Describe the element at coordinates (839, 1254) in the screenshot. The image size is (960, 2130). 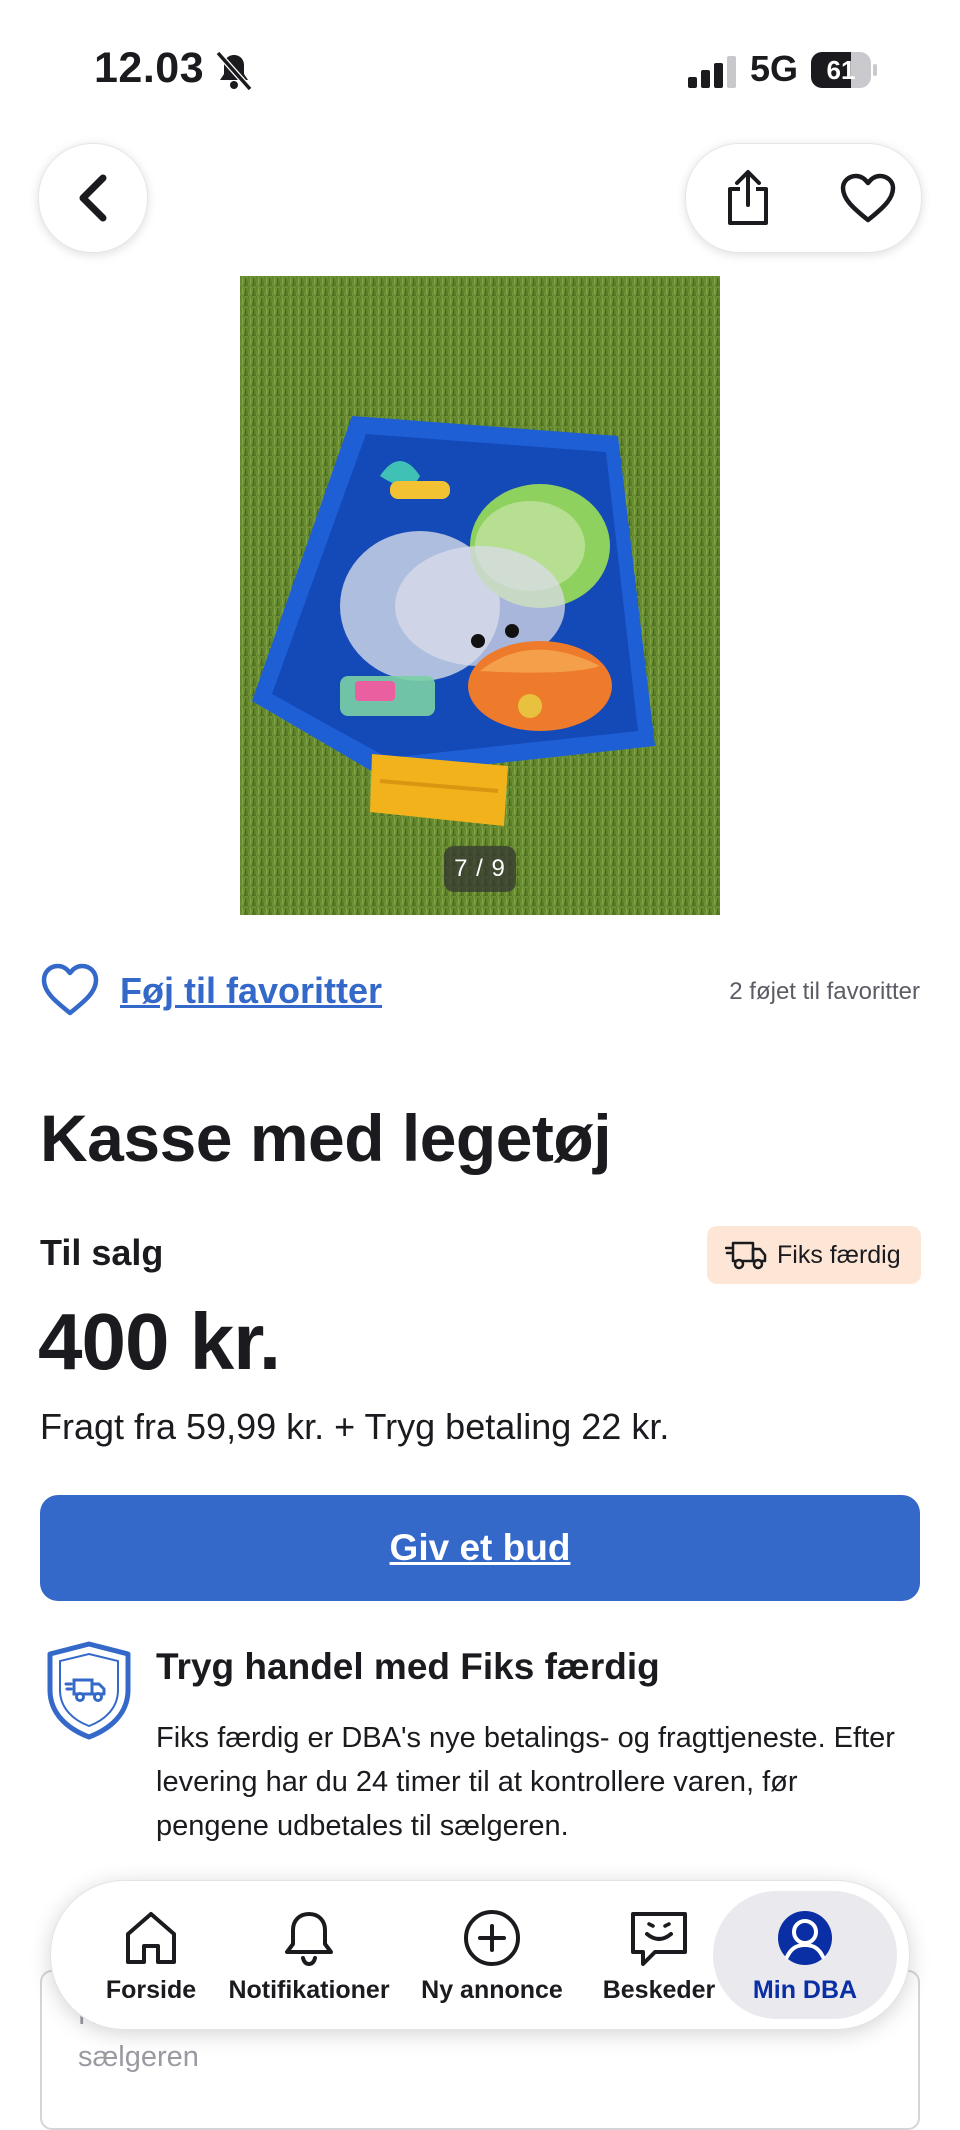
I see `badge-label: Fiks færdig` at that location.